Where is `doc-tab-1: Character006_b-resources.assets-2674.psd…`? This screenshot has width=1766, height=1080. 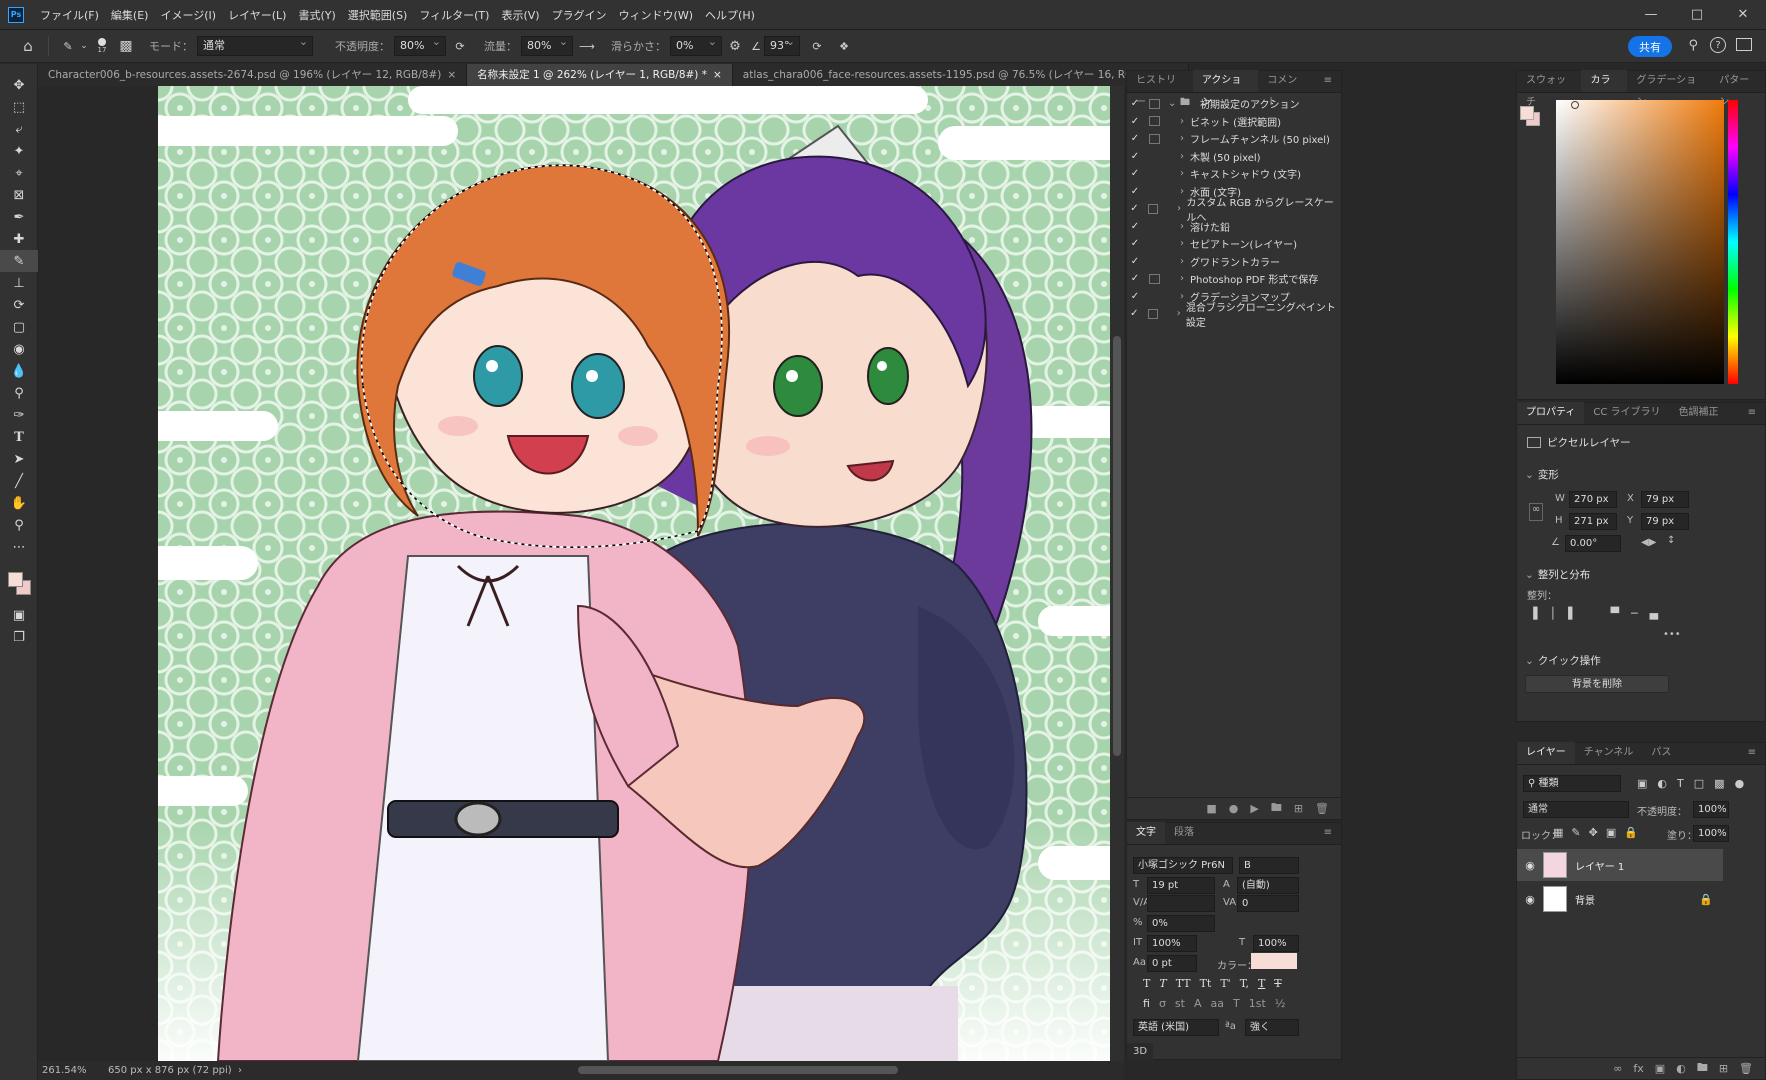 doc-tab-1: Character006_b-resources.assets-2674.psd… is located at coordinates (253, 75).